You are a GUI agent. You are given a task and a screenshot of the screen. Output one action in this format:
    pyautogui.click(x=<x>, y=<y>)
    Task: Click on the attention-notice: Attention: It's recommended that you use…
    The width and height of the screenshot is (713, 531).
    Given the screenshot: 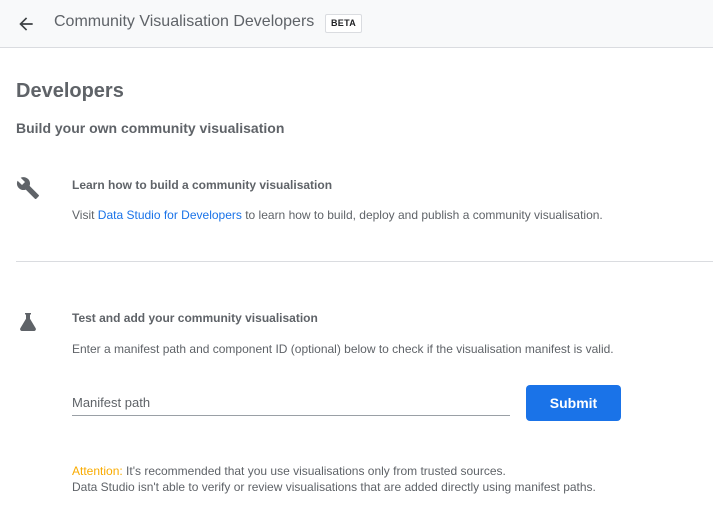 What is the action you would take?
    pyautogui.click(x=382, y=479)
    